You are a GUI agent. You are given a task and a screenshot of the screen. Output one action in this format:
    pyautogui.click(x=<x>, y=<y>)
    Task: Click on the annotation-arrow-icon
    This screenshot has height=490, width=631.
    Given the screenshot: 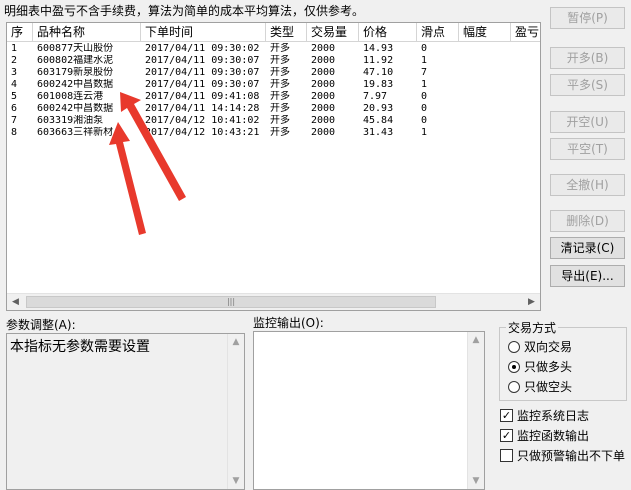 What is the action you would take?
    pyautogui.click(x=127, y=178)
    